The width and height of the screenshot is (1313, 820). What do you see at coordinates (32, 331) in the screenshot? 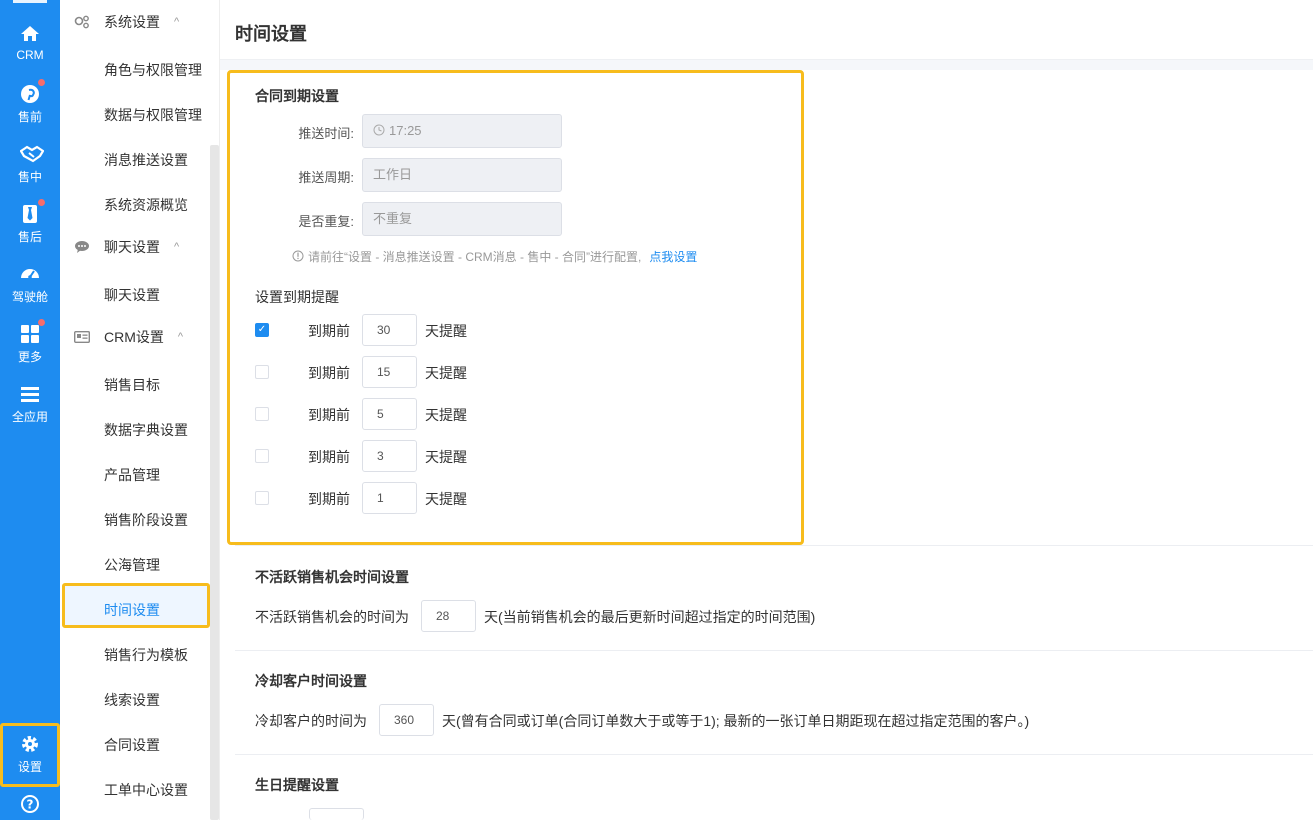
I see `grid-icon` at bounding box center [32, 331].